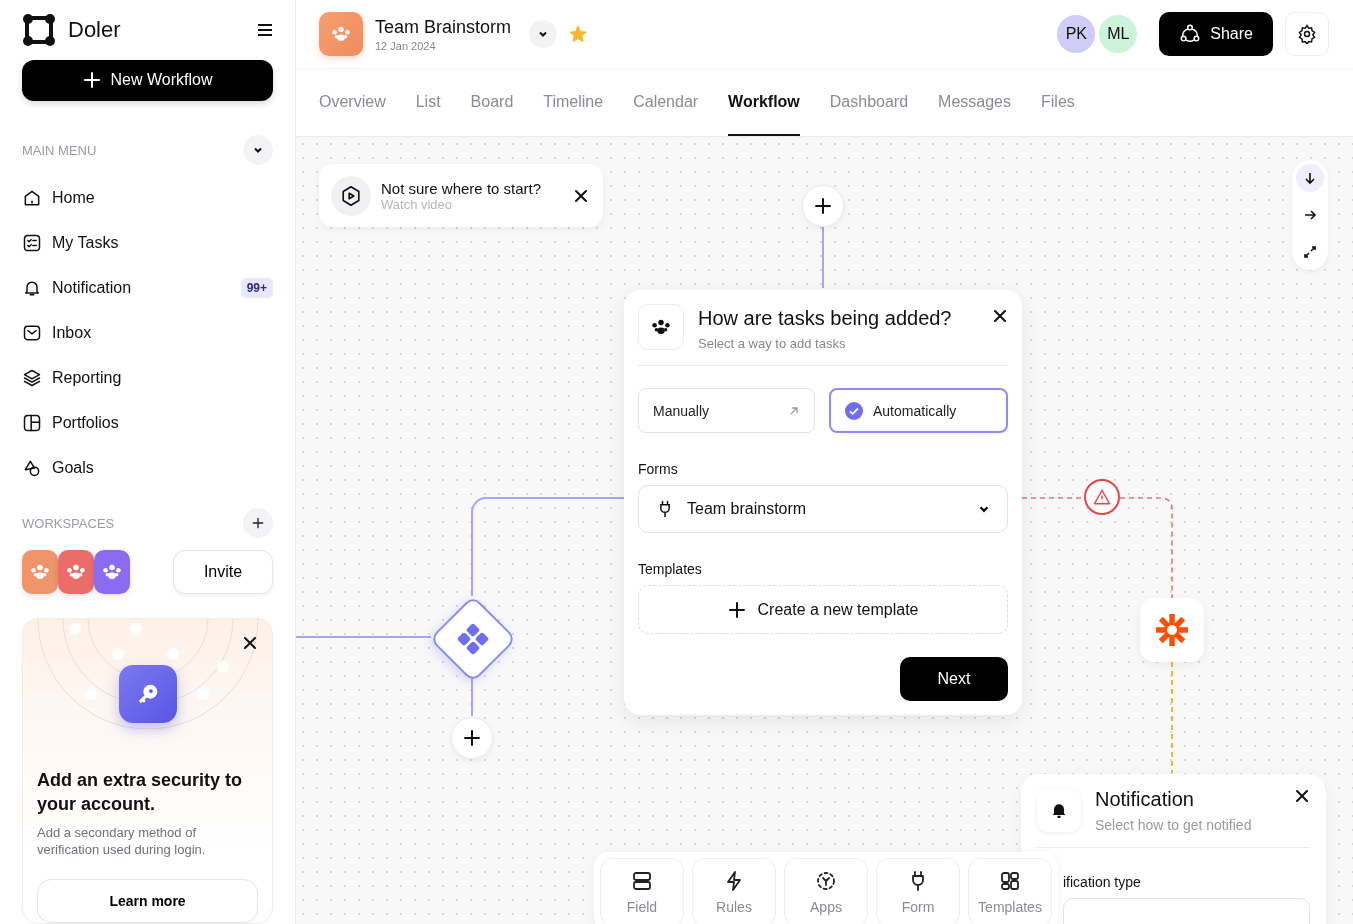 The width and height of the screenshot is (1353, 924). I want to click on menu-icon, so click(265, 29).